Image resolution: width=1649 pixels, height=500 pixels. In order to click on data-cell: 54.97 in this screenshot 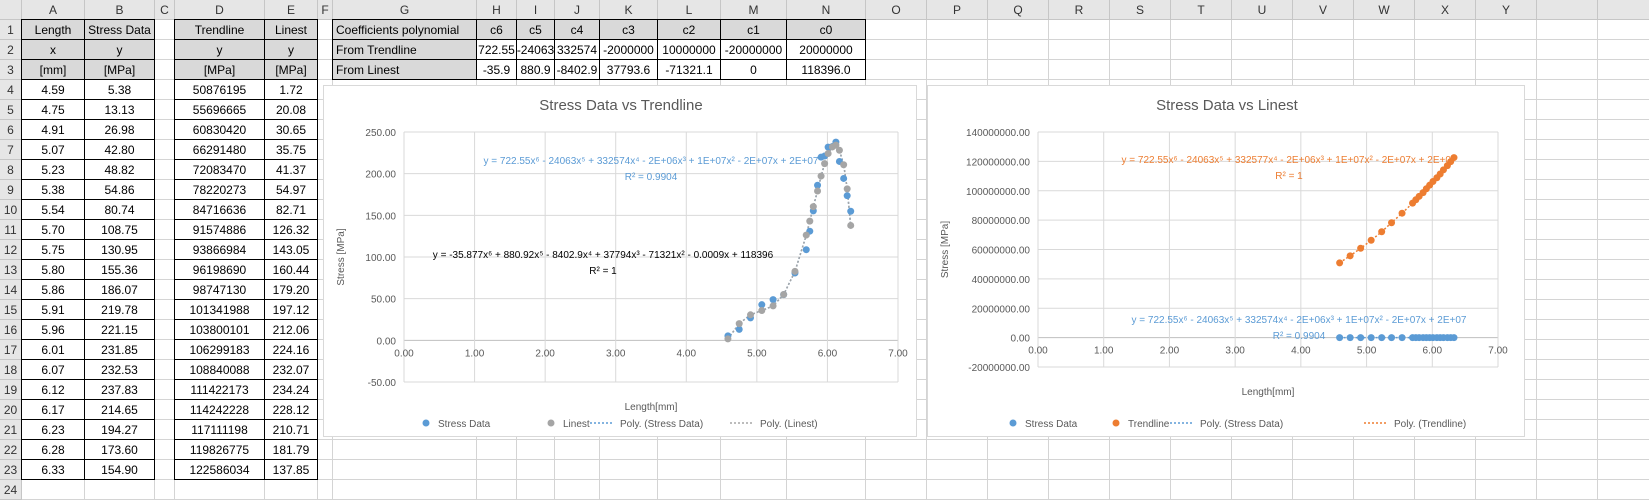, I will do `click(291, 189)`.